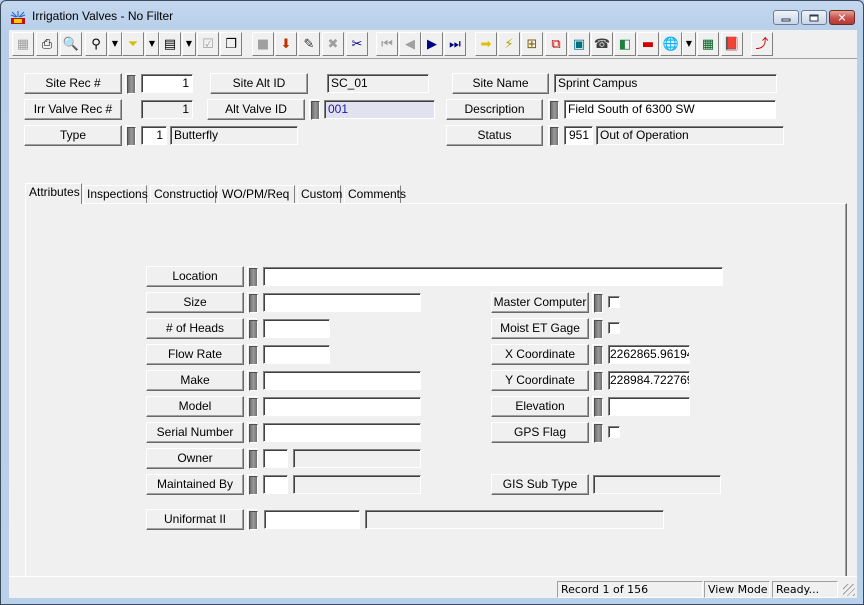 The width and height of the screenshot is (864, 605). I want to click on cut-icon: ✂, so click(357, 44).